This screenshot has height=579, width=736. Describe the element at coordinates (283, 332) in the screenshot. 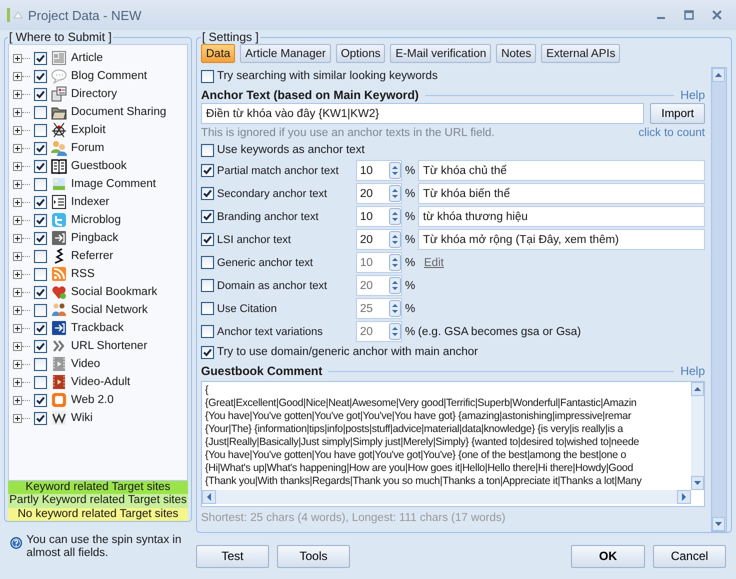

I see `checkbox-label: Anchor text variations` at that location.